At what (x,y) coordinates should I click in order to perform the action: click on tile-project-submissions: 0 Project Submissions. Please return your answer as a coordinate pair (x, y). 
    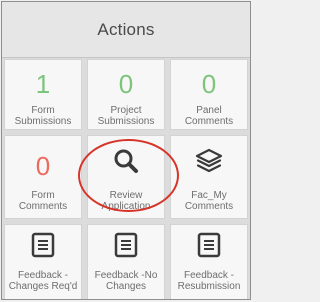
    Looking at the image, I should click on (126, 94).